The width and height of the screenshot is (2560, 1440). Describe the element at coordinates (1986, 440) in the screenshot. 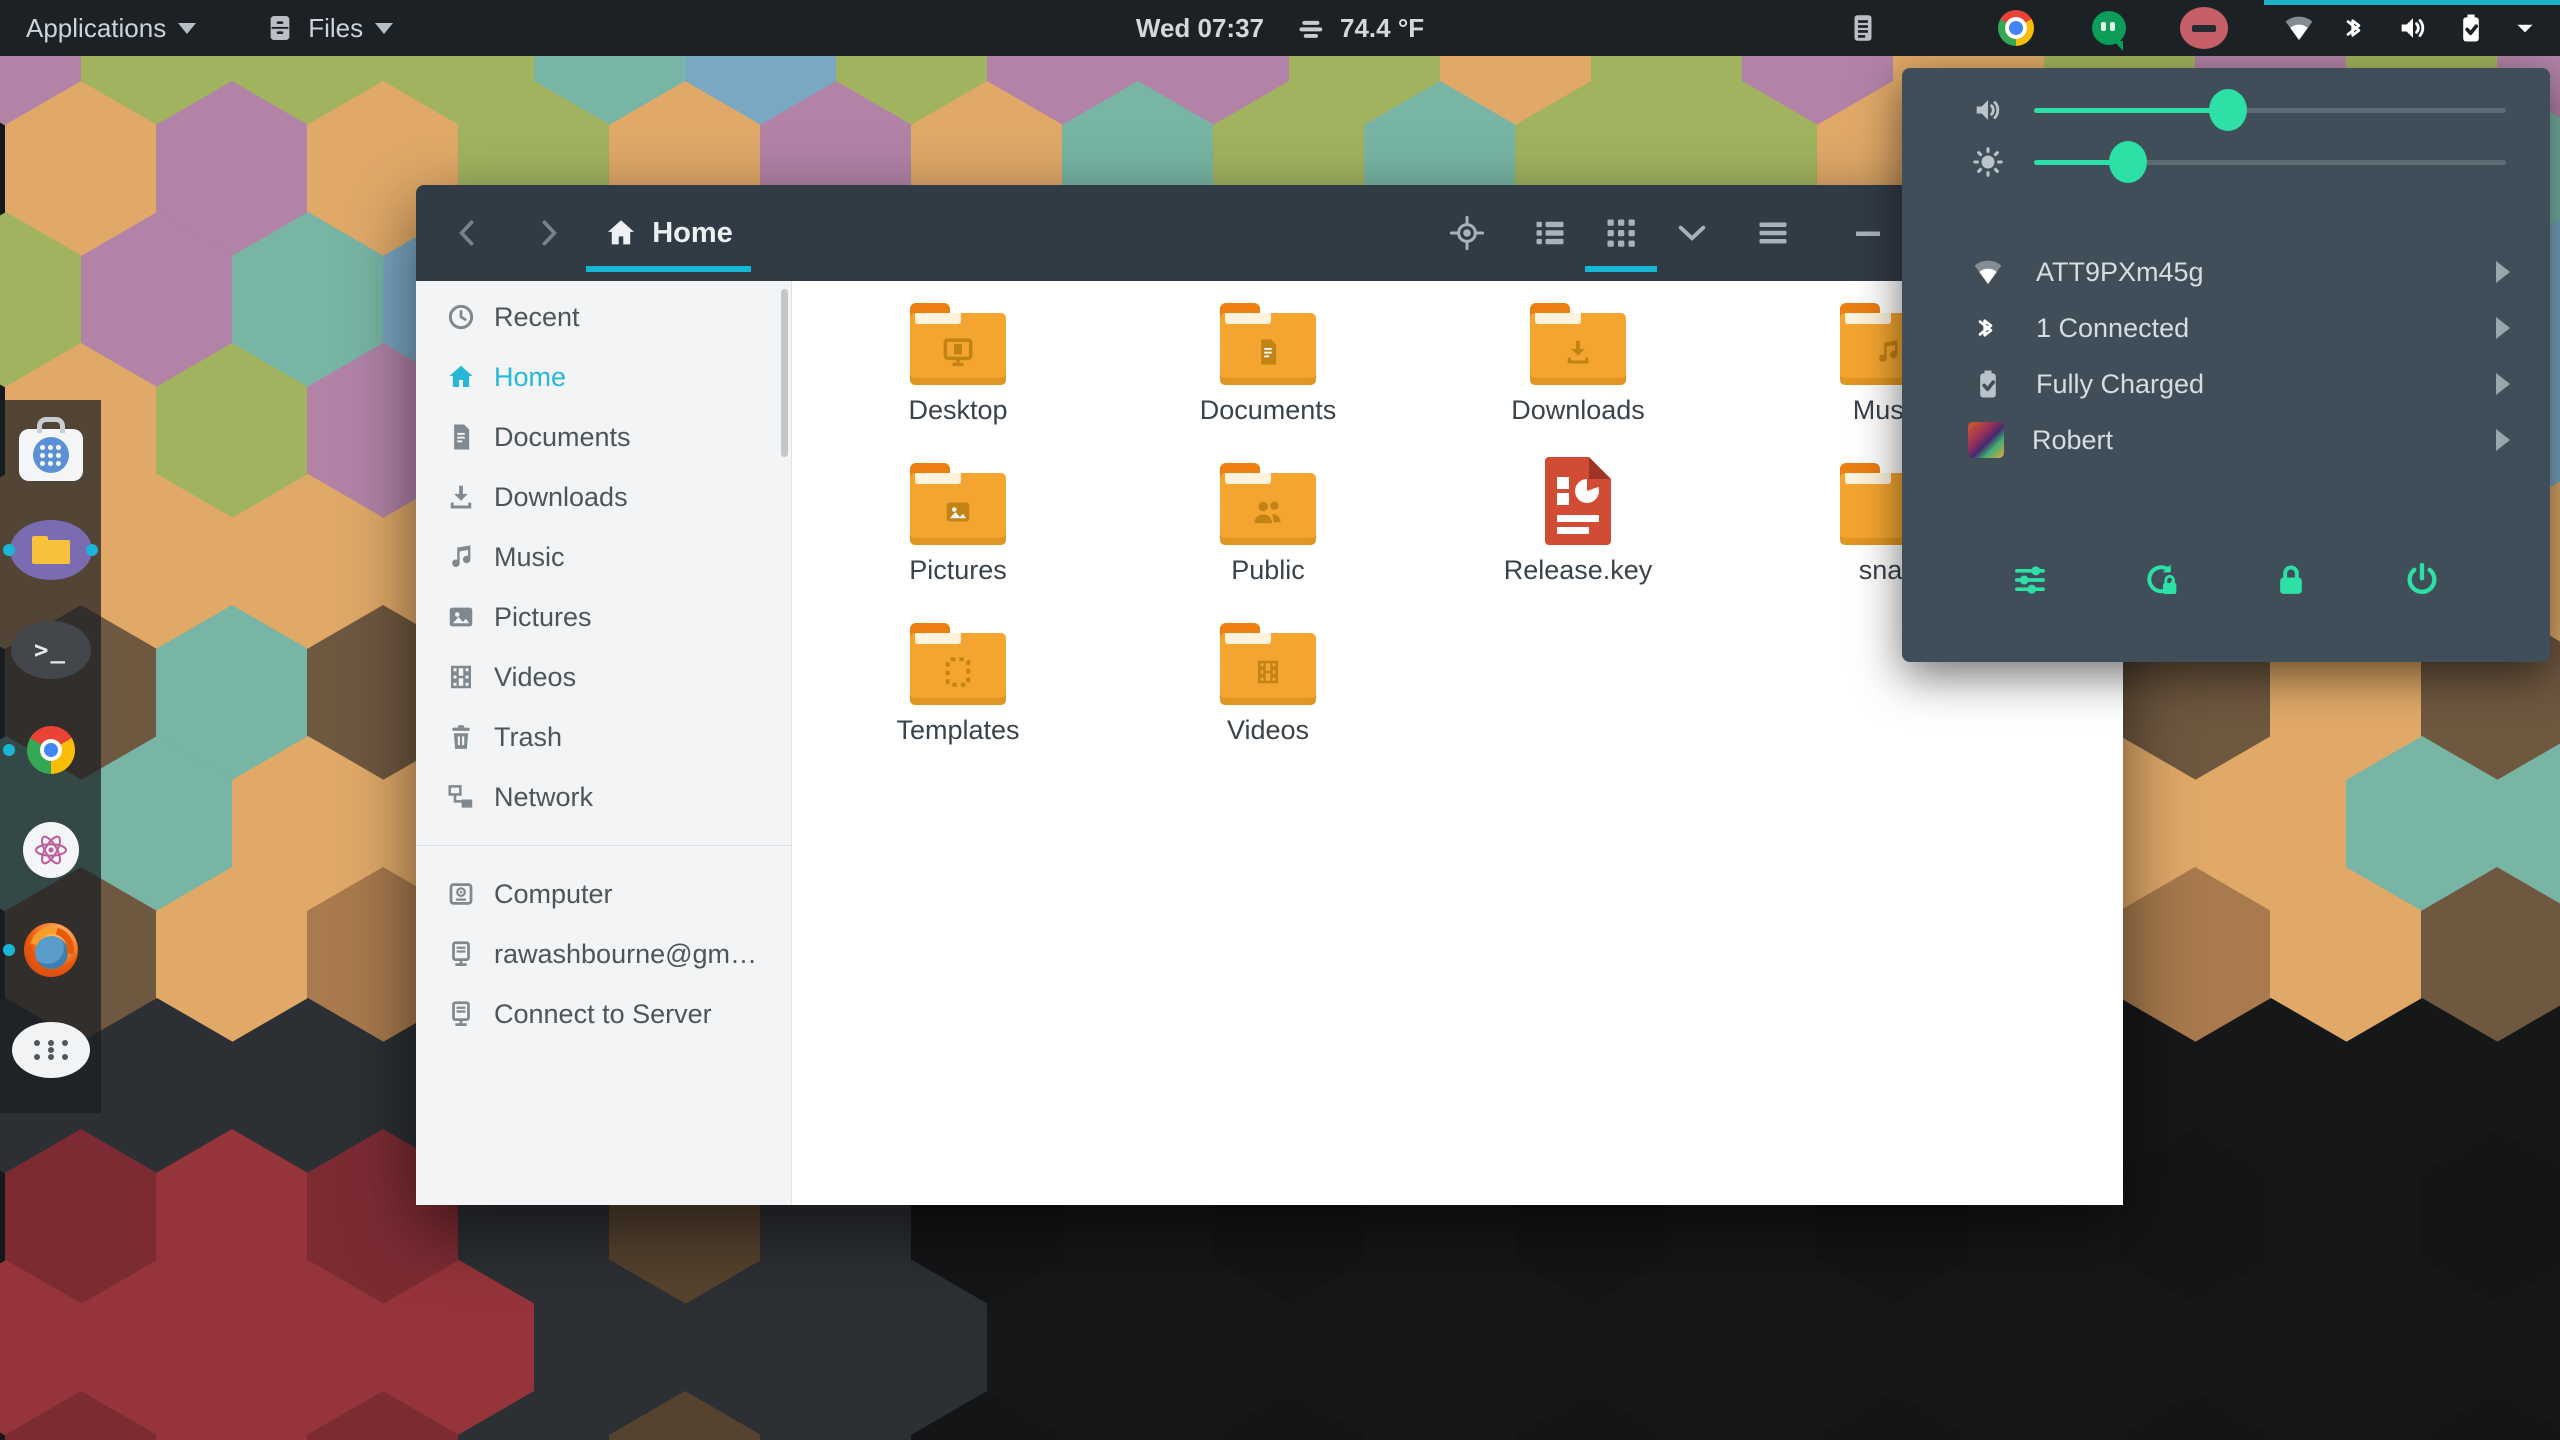

I see `user-avatar` at that location.